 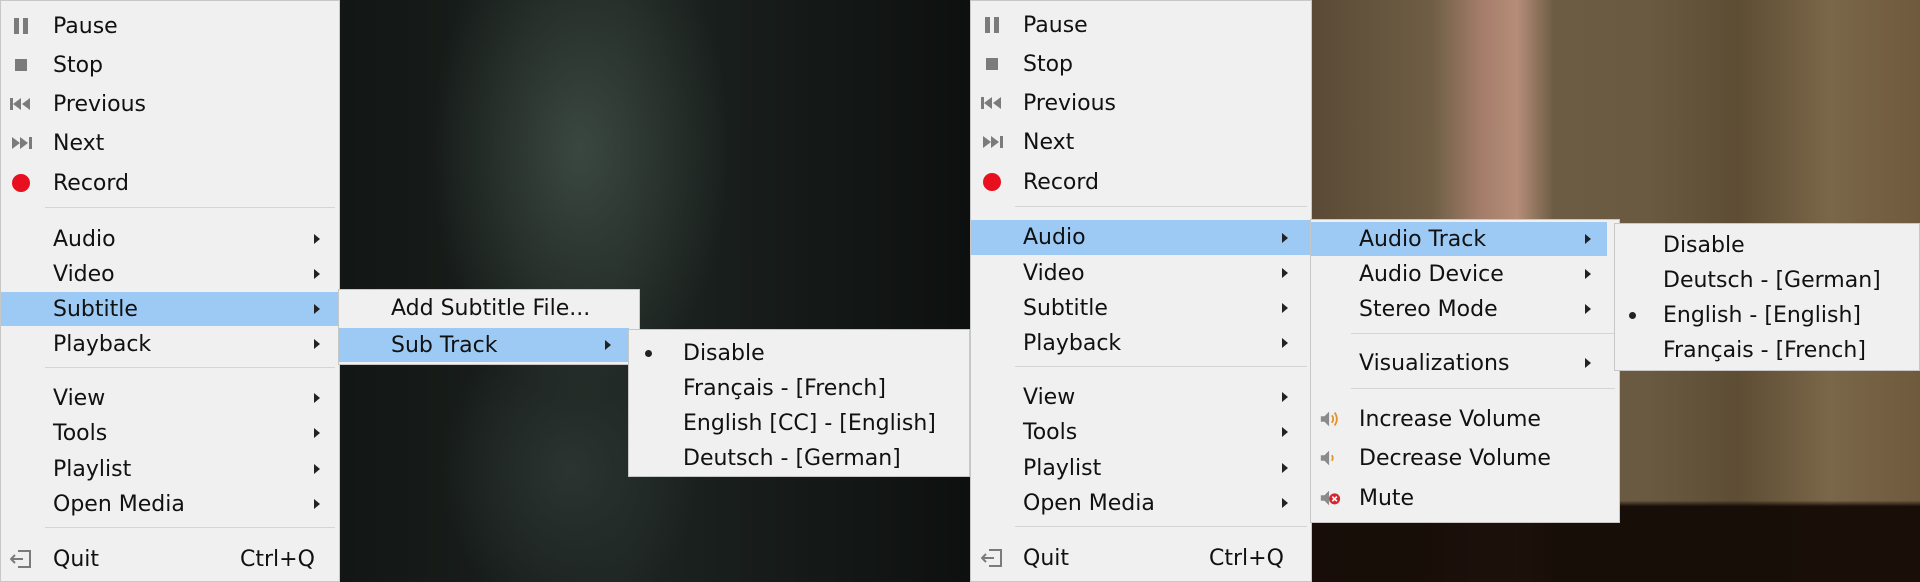 What do you see at coordinates (1330, 458) in the screenshot?
I see `volume-down-icon` at bounding box center [1330, 458].